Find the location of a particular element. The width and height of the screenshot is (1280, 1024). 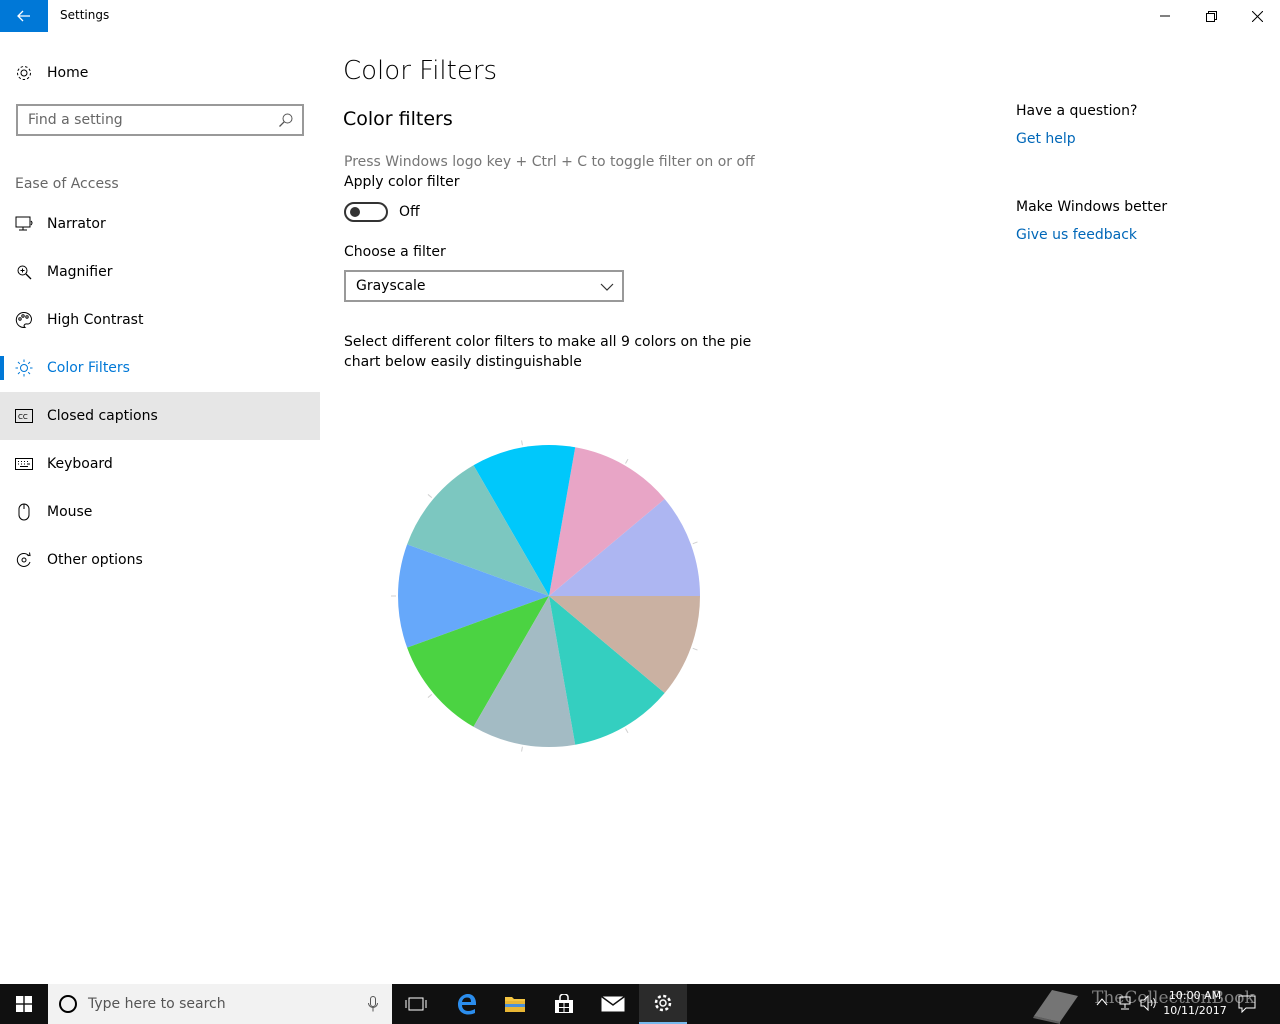

file-explorer-button is located at coordinates (515, 1004).